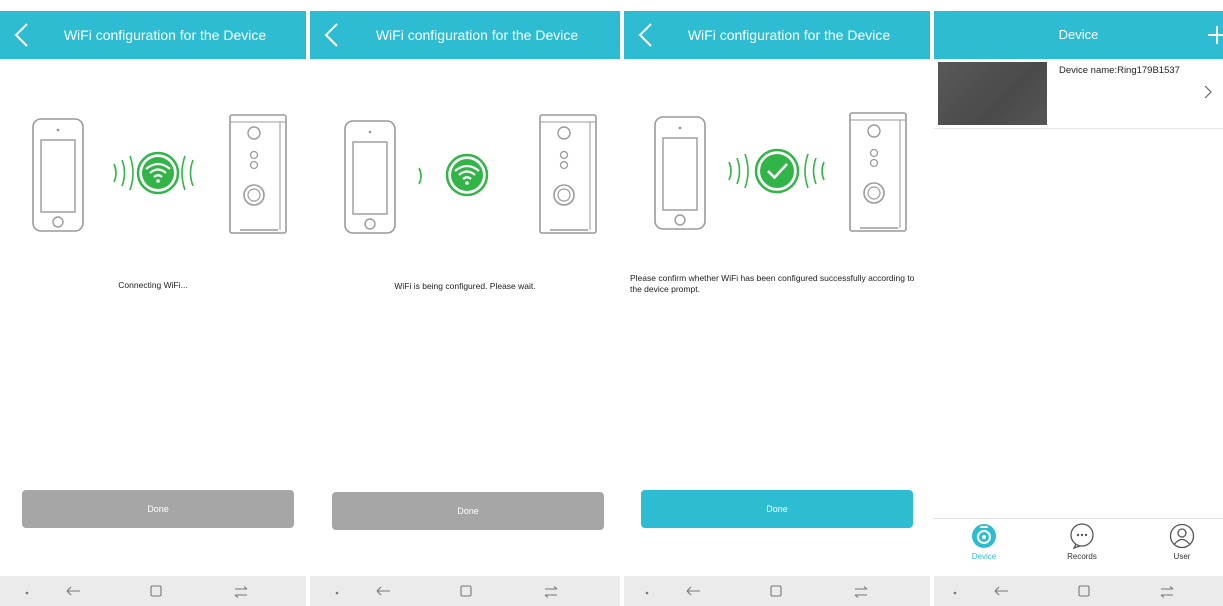 This screenshot has height=606, width=1223. I want to click on checkmark-icon, so click(777, 171).